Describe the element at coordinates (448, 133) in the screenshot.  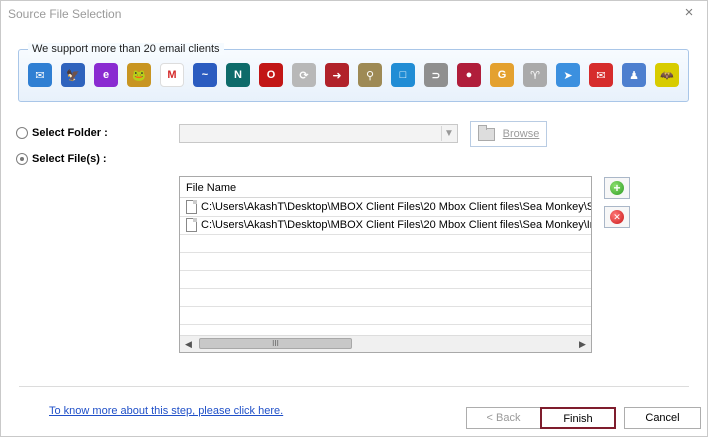
I see `chevron-down-icon: ▼` at that location.